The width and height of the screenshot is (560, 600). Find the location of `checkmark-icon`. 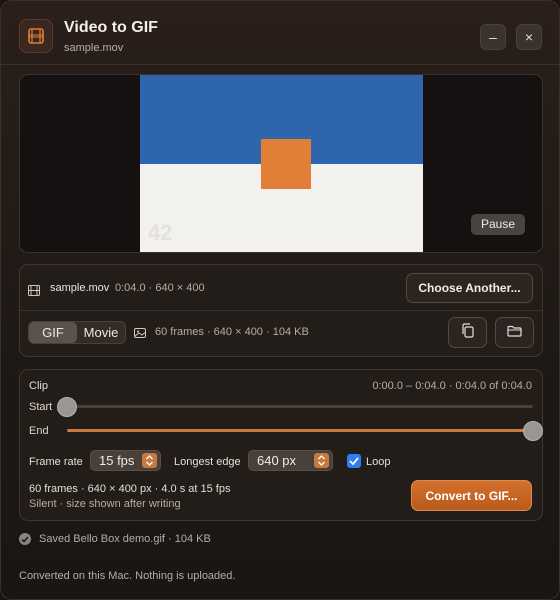

checkmark-icon is located at coordinates (354, 461).